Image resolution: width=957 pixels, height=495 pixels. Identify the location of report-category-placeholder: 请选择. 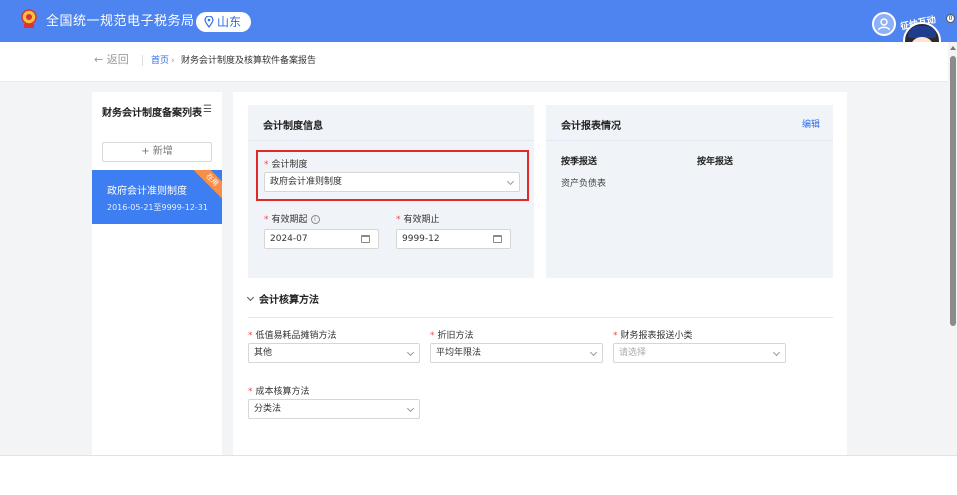
(633, 353).